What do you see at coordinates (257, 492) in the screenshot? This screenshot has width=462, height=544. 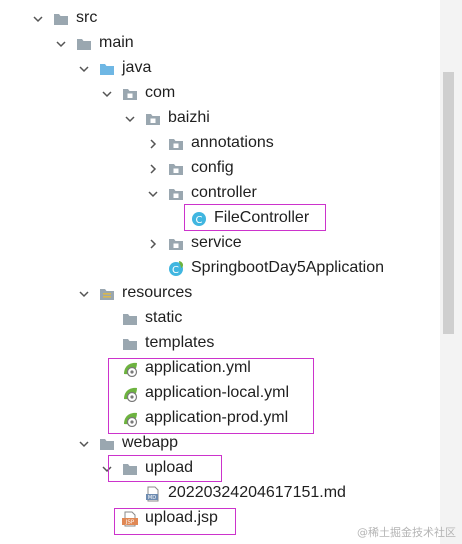 I see `tree-item-label: 20220324204617151.md` at bounding box center [257, 492].